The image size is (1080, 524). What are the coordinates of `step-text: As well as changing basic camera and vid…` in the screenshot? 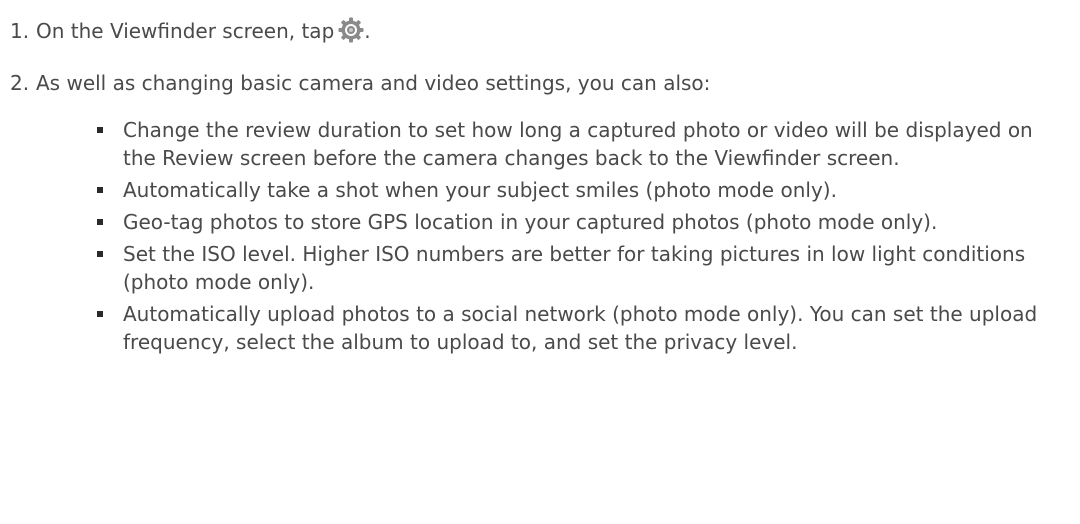 It's located at (373, 83).